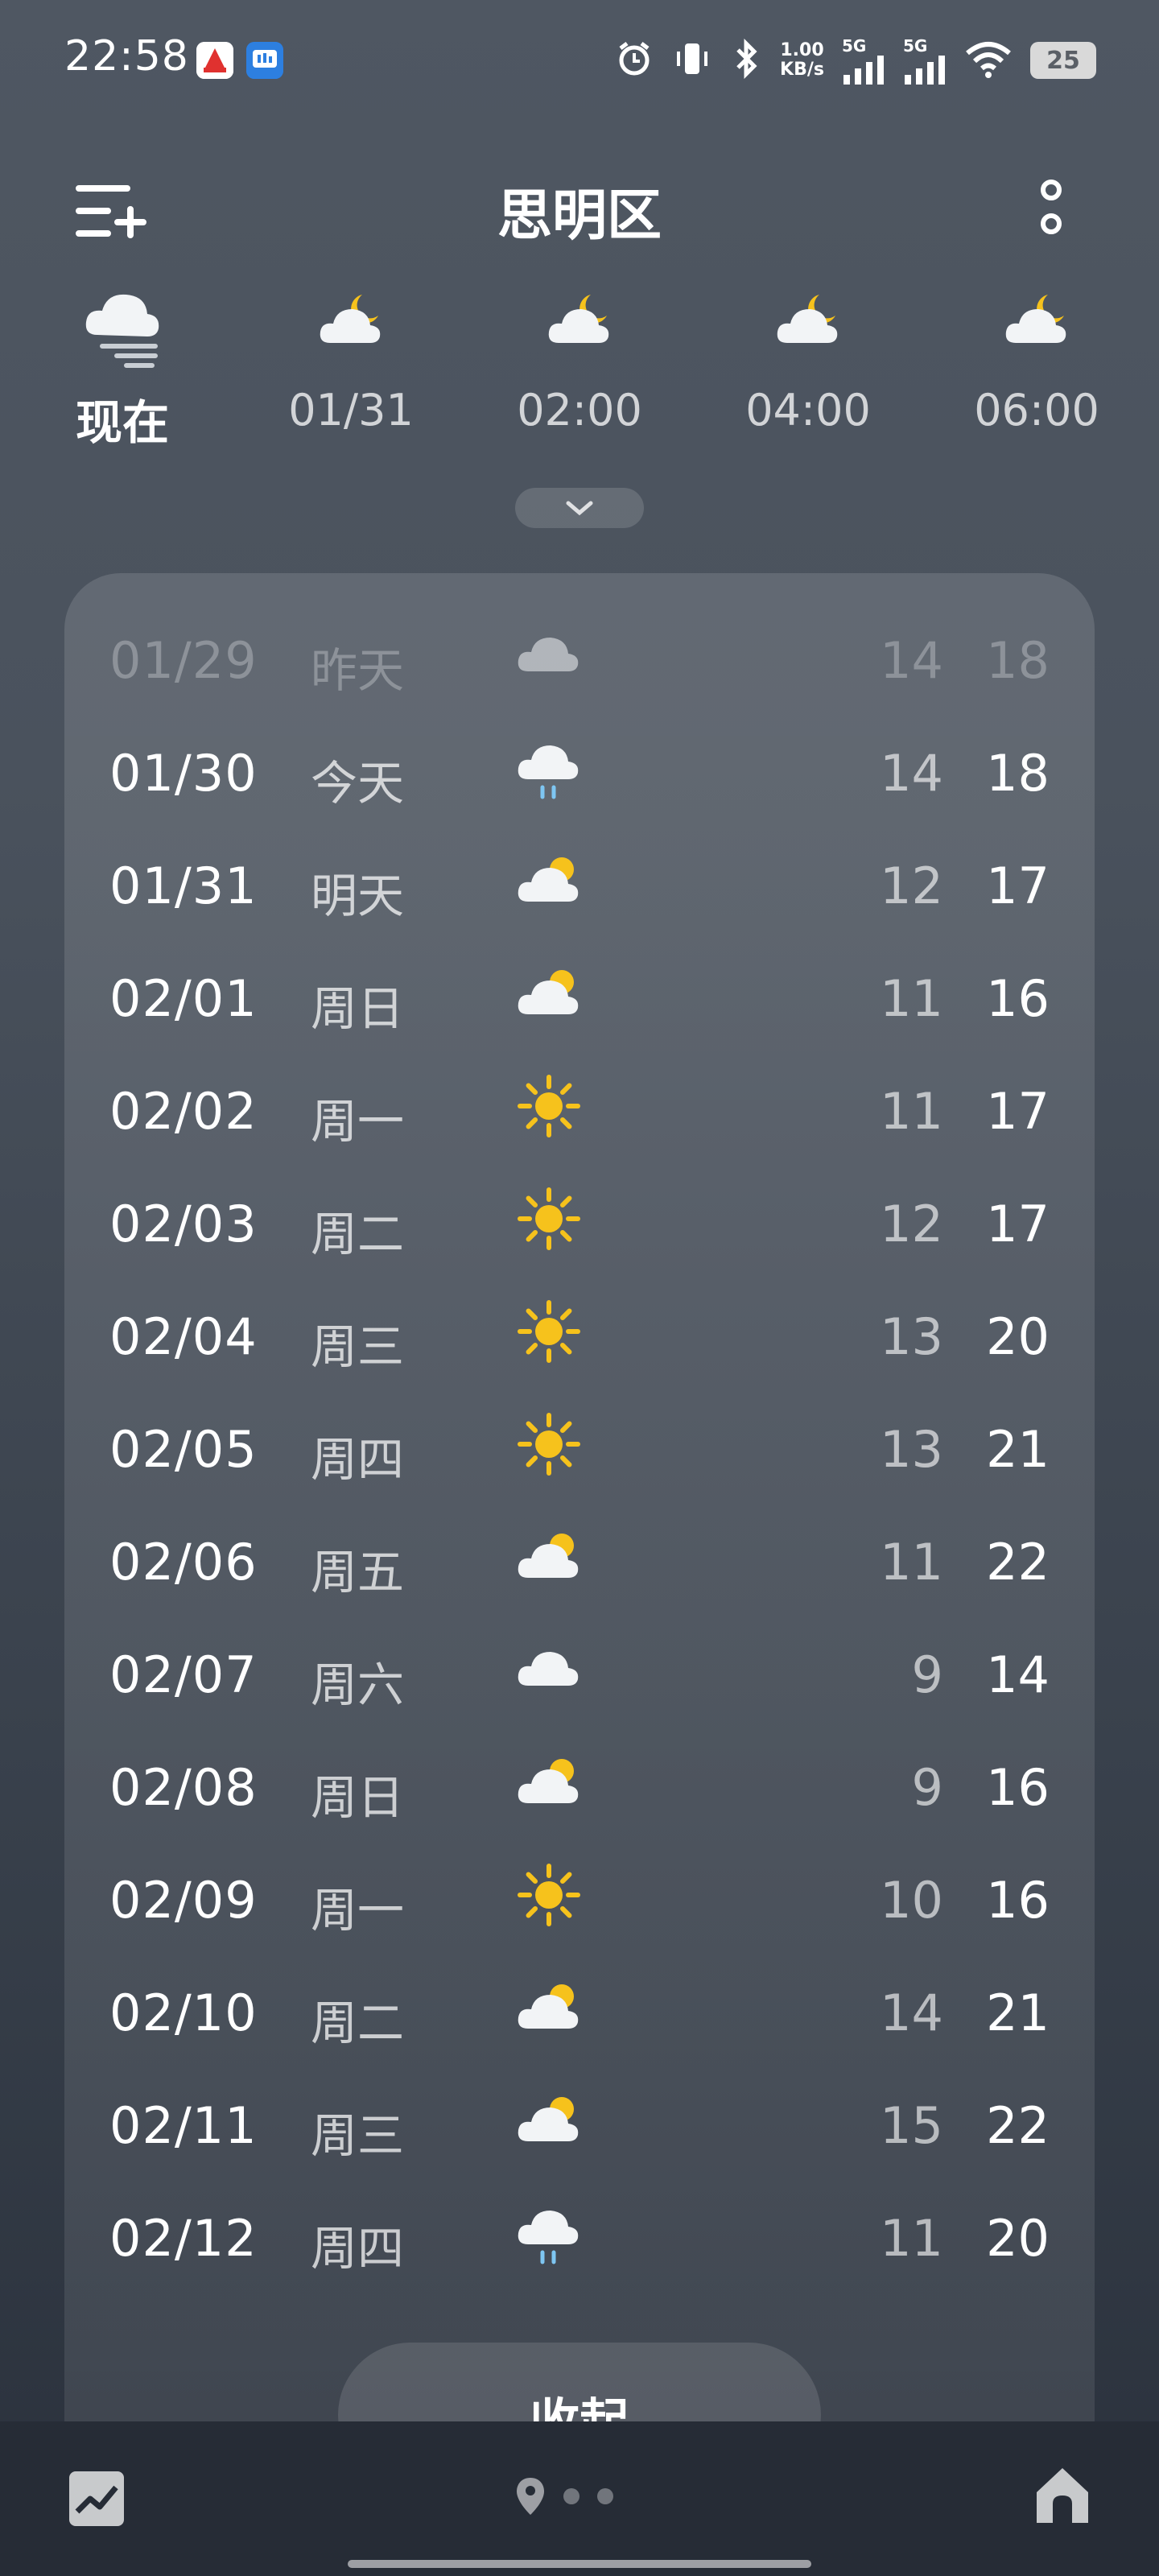  What do you see at coordinates (927, 1787) in the screenshot?
I see `daily-low-temp: 9` at bounding box center [927, 1787].